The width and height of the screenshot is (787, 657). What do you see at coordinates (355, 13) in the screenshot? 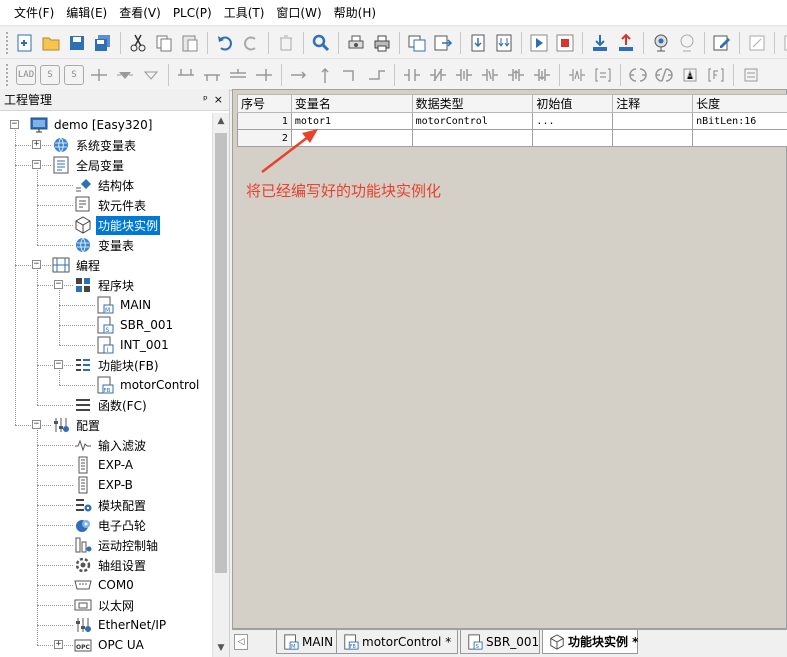
I see `menu-item-6: 帮助(H)` at bounding box center [355, 13].